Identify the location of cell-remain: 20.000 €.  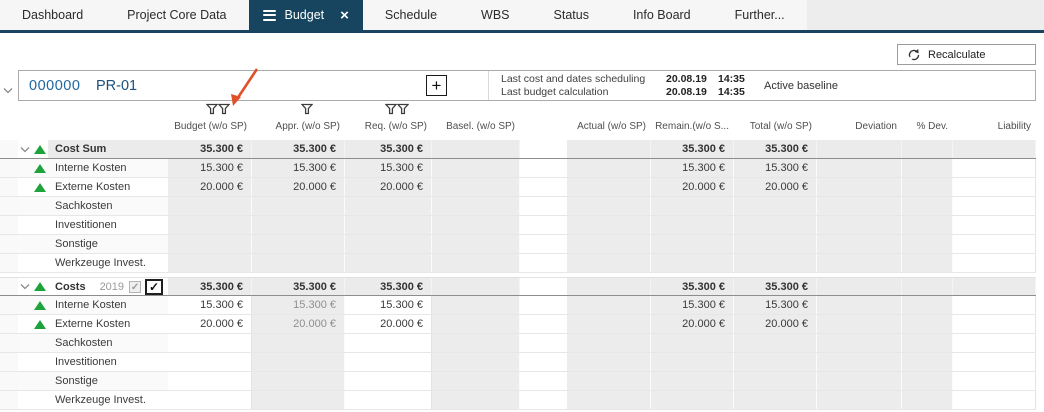
(692, 324).